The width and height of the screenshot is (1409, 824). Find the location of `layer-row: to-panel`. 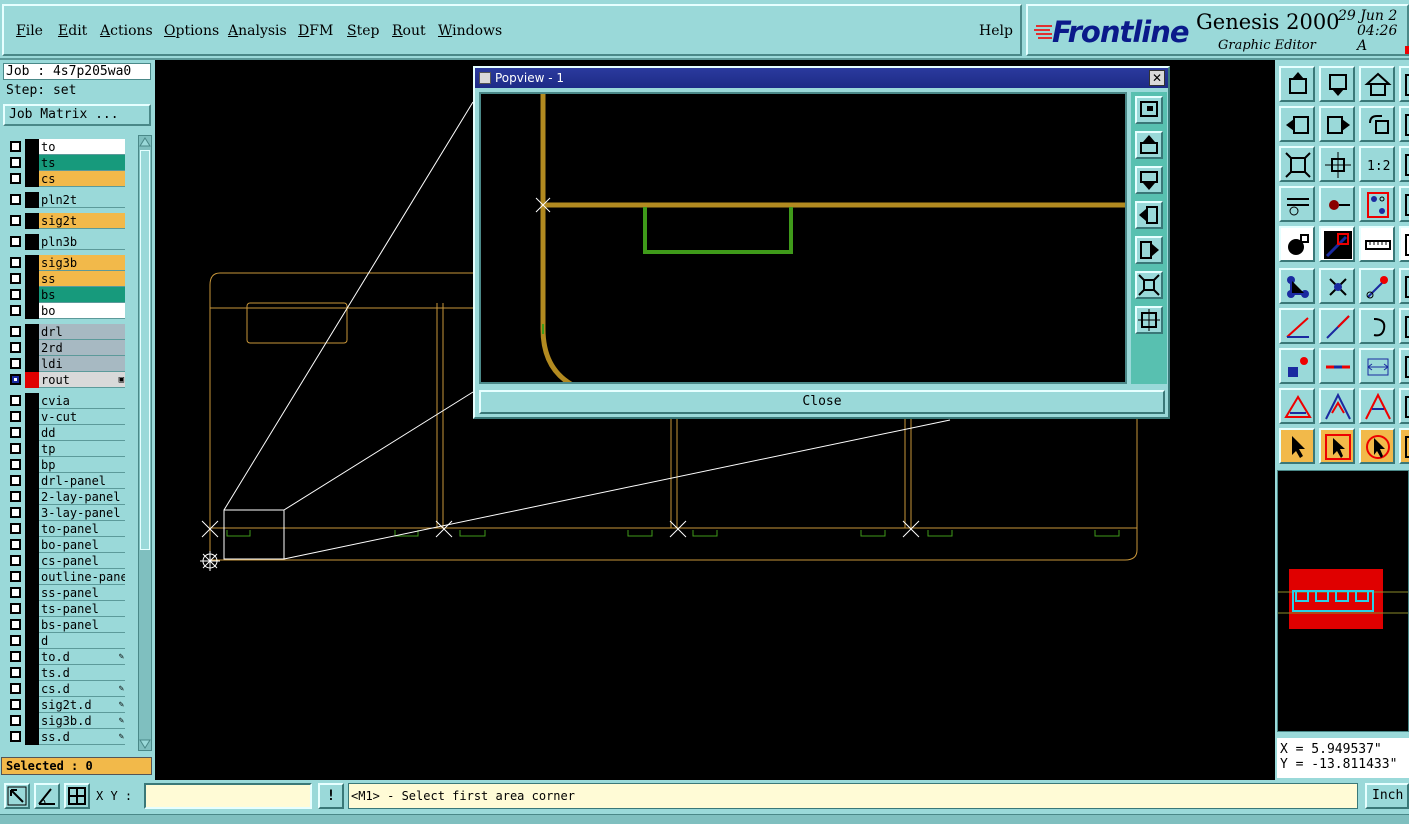

layer-row: to-panel is located at coordinates (70, 529).